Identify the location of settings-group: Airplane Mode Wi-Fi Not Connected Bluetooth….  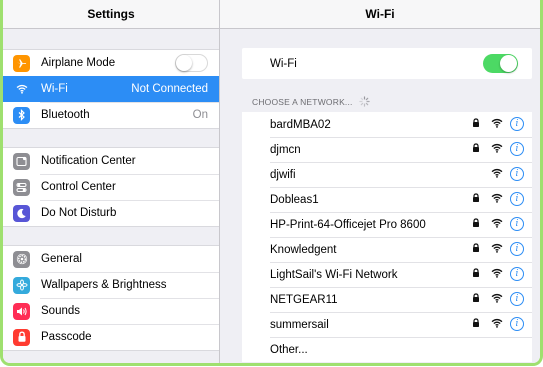
(111, 89).